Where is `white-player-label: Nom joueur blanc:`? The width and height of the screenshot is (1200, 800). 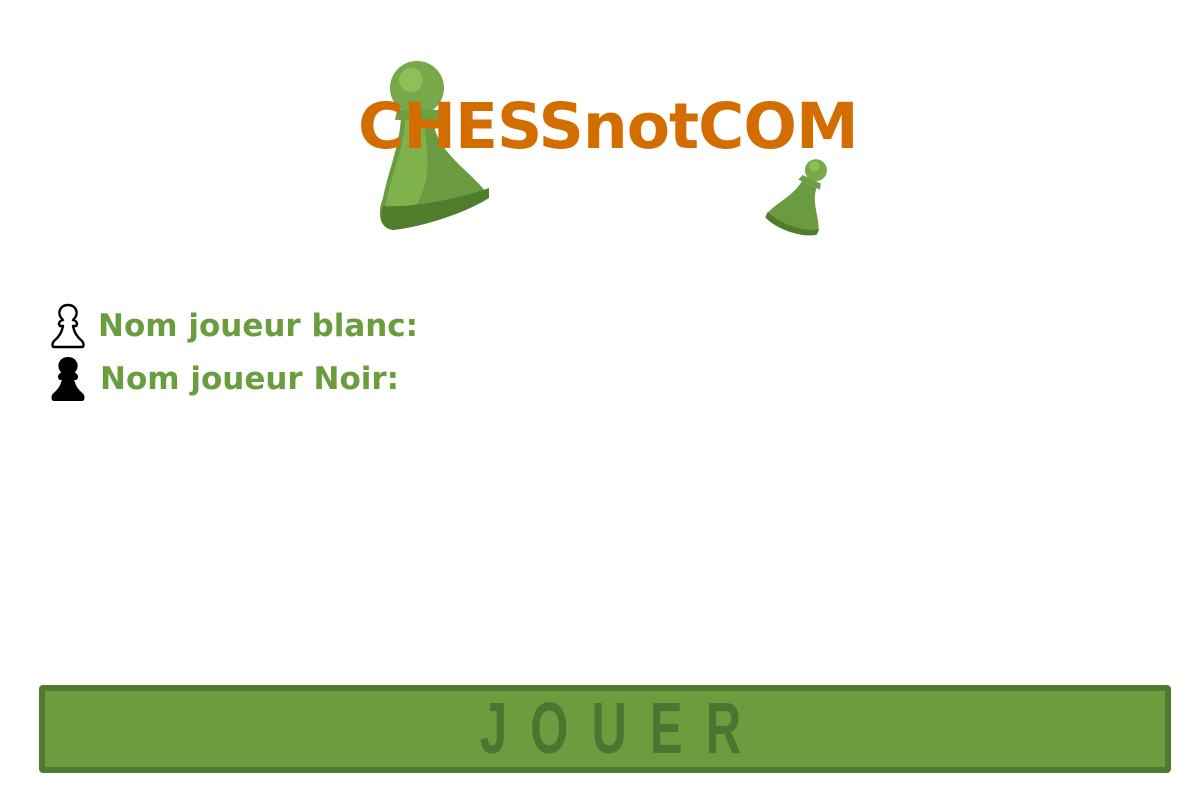 white-player-label: Nom joueur blanc: is located at coordinates (258, 326).